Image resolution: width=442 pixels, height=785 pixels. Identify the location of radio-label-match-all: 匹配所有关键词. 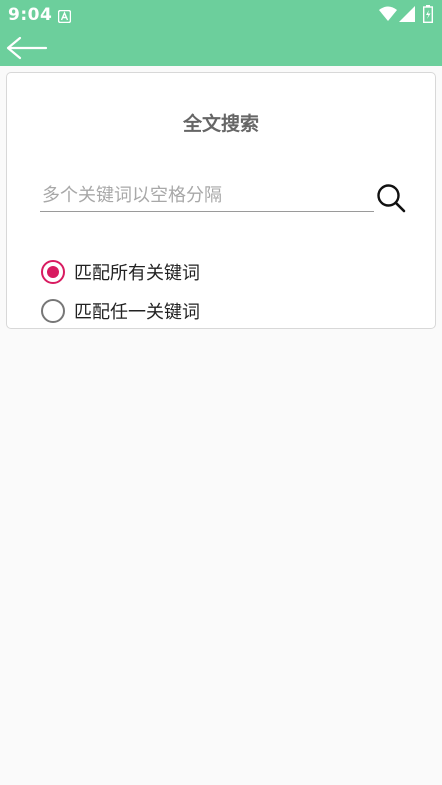
(137, 273).